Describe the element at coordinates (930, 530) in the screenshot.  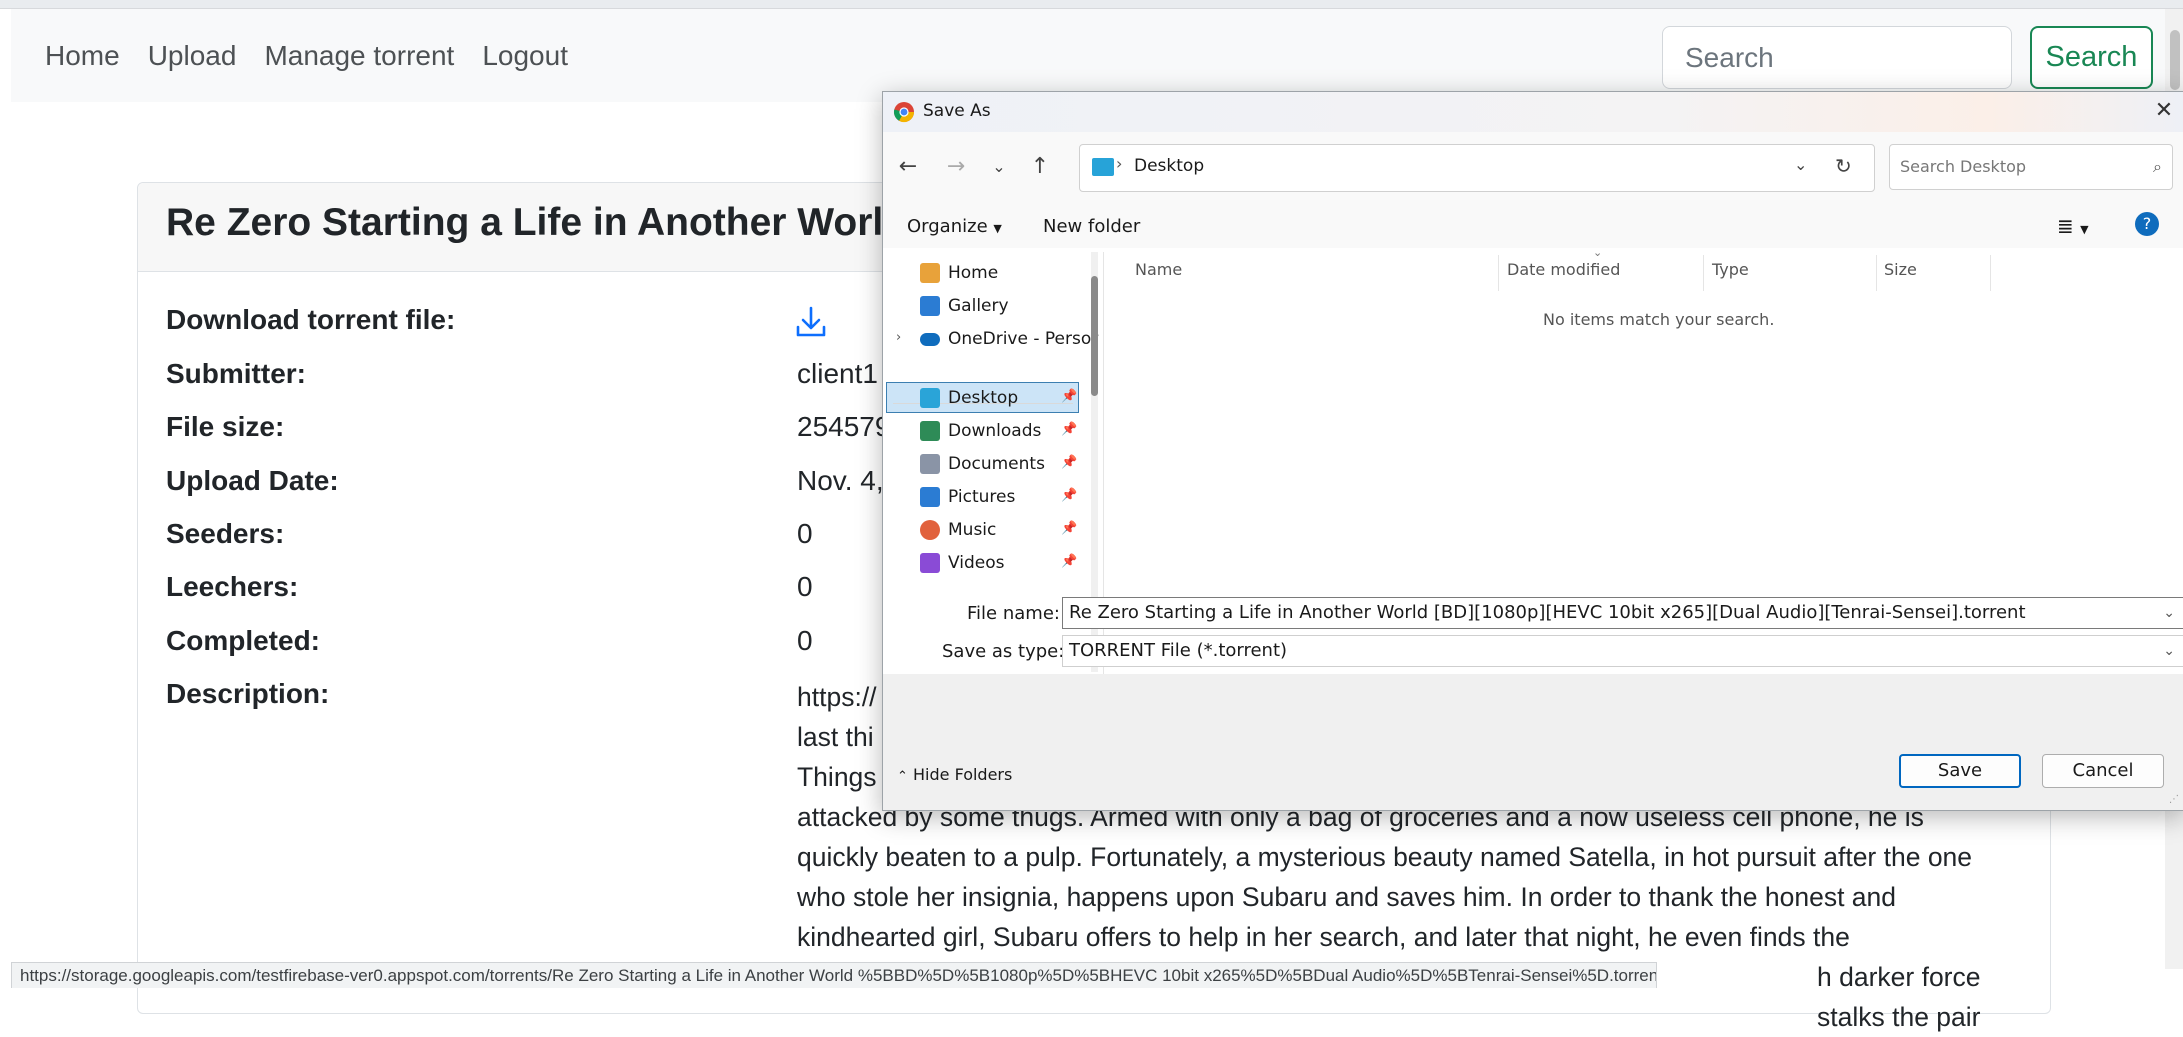
I see `music-icon` at that location.